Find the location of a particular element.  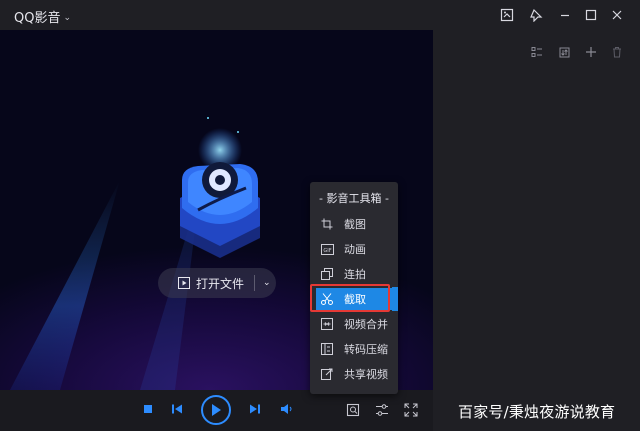

maximize-icon is located at coordinates (591, 15).